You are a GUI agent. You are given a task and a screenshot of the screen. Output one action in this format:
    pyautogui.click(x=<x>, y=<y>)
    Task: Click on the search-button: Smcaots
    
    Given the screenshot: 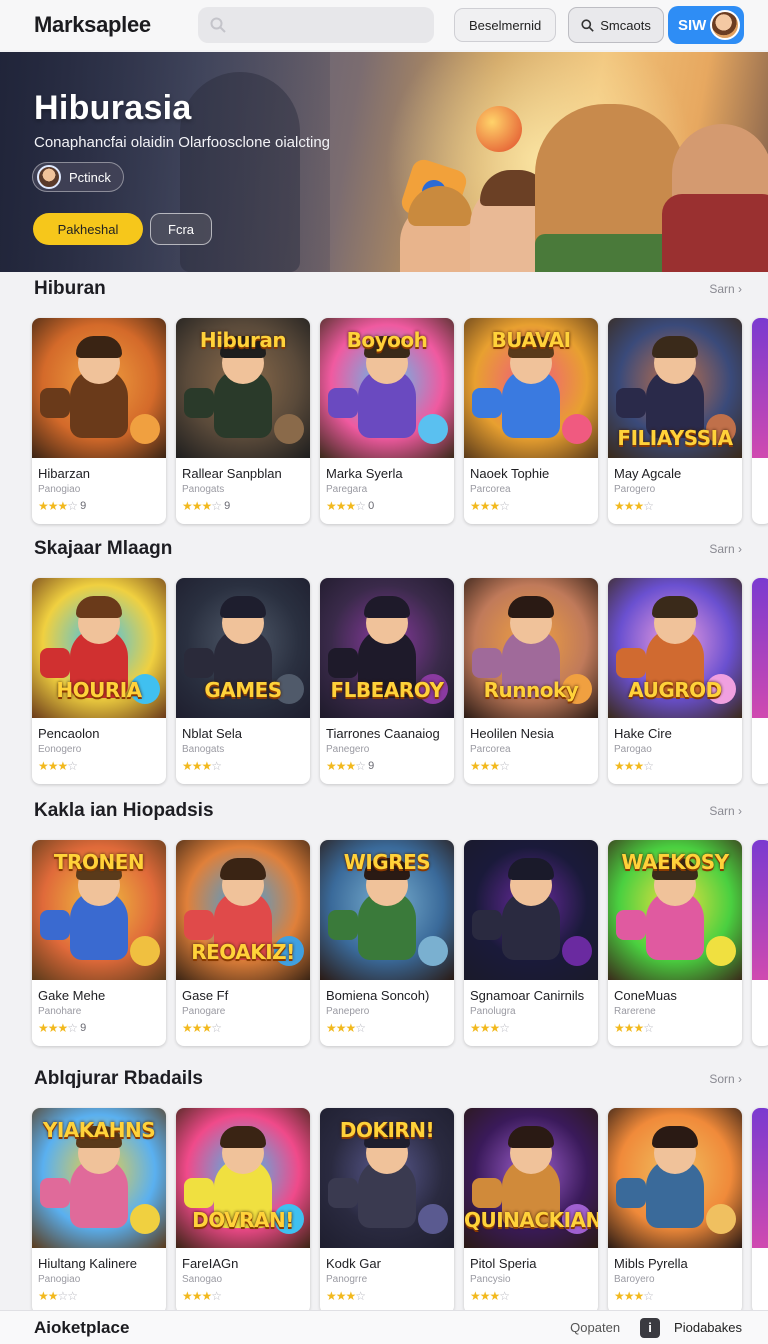 What is the action you would take?
    pyautogui.click(x=616, y=25)
    